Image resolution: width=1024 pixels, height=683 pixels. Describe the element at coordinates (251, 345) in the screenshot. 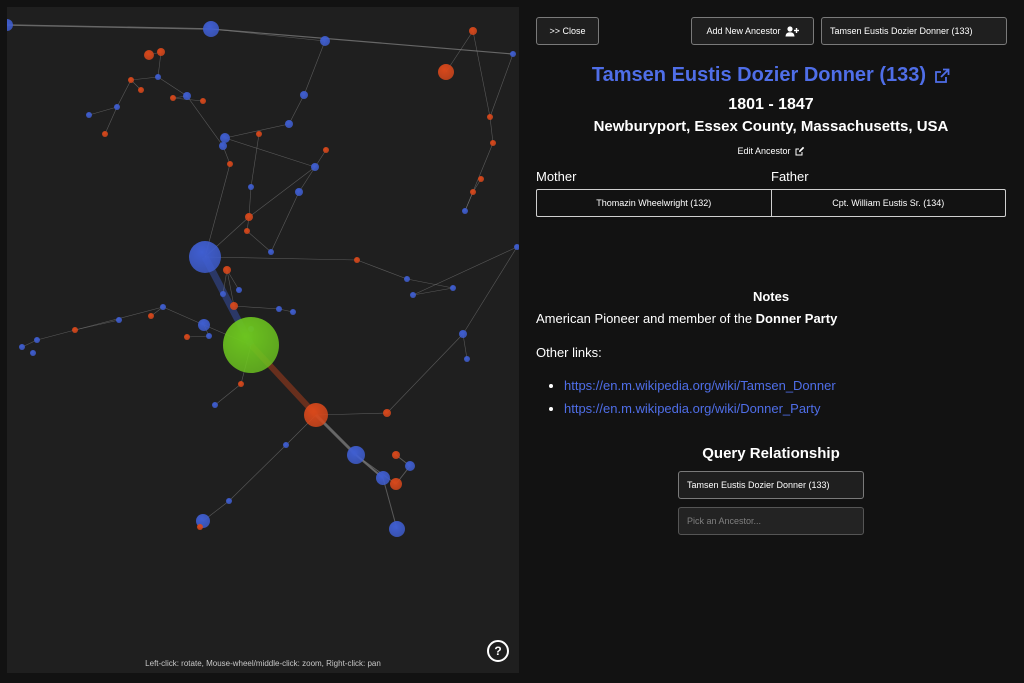

I see `selected-ancestor-node` at that location.